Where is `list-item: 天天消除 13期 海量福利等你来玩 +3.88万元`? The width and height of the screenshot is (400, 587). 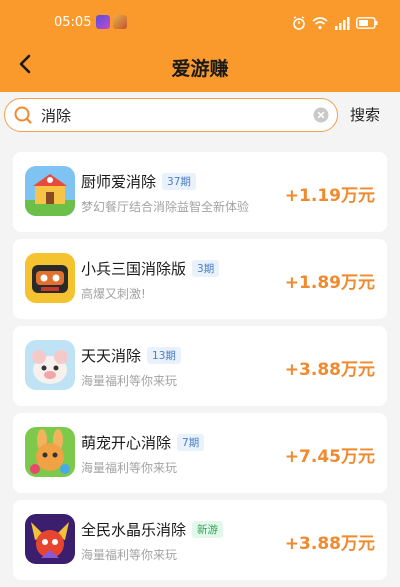 list-item: 天天消除 13期 海量福利等你来玩 +3.88万元 is located at coordinates (200, 366).